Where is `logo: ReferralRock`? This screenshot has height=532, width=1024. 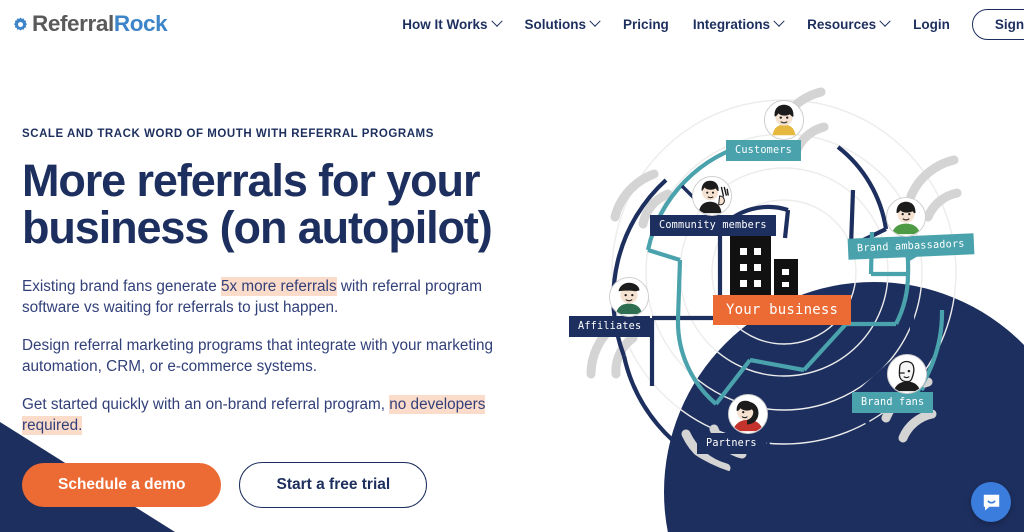
logo: ReferralRock is located at coordinates (90, 24).